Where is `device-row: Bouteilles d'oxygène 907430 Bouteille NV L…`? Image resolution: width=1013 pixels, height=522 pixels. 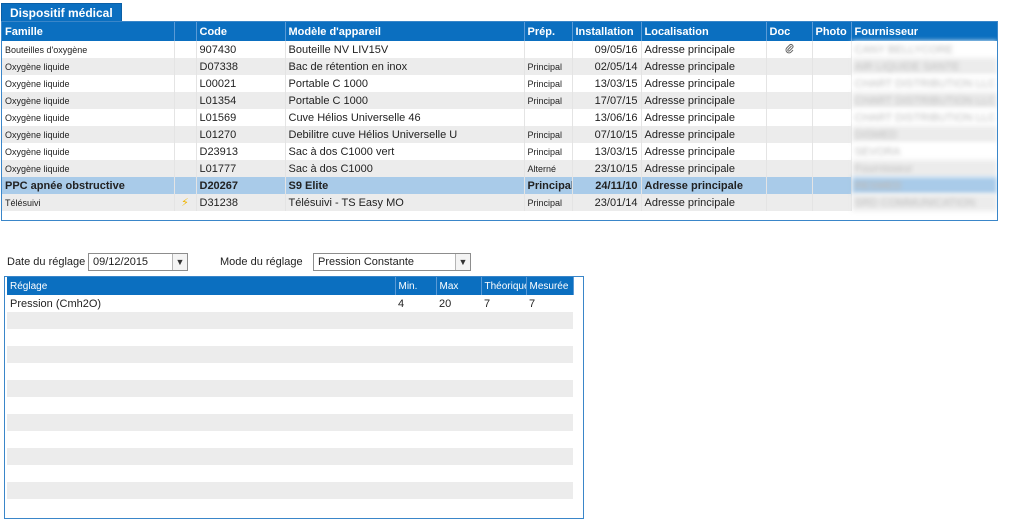 device-row: Bouteilles d'oxygène 907430 Bouteille NV L… is located at coordinates (499, 49).